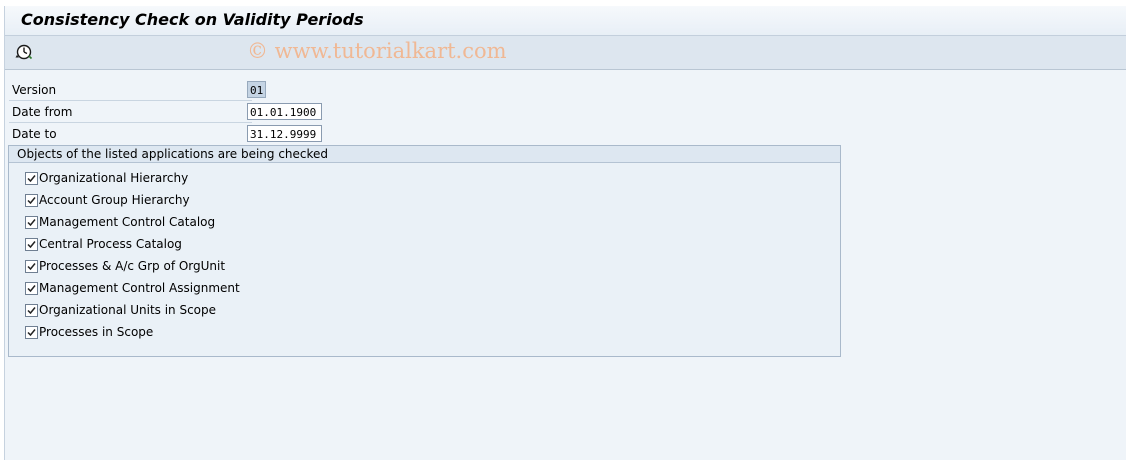 This screenshot has height=460, width=1126. What do you see at coordinates (565, 21) in the screenshot?
I see `title-bar: Consistency Check on Validity Periods` at bounding box center [565, 21].